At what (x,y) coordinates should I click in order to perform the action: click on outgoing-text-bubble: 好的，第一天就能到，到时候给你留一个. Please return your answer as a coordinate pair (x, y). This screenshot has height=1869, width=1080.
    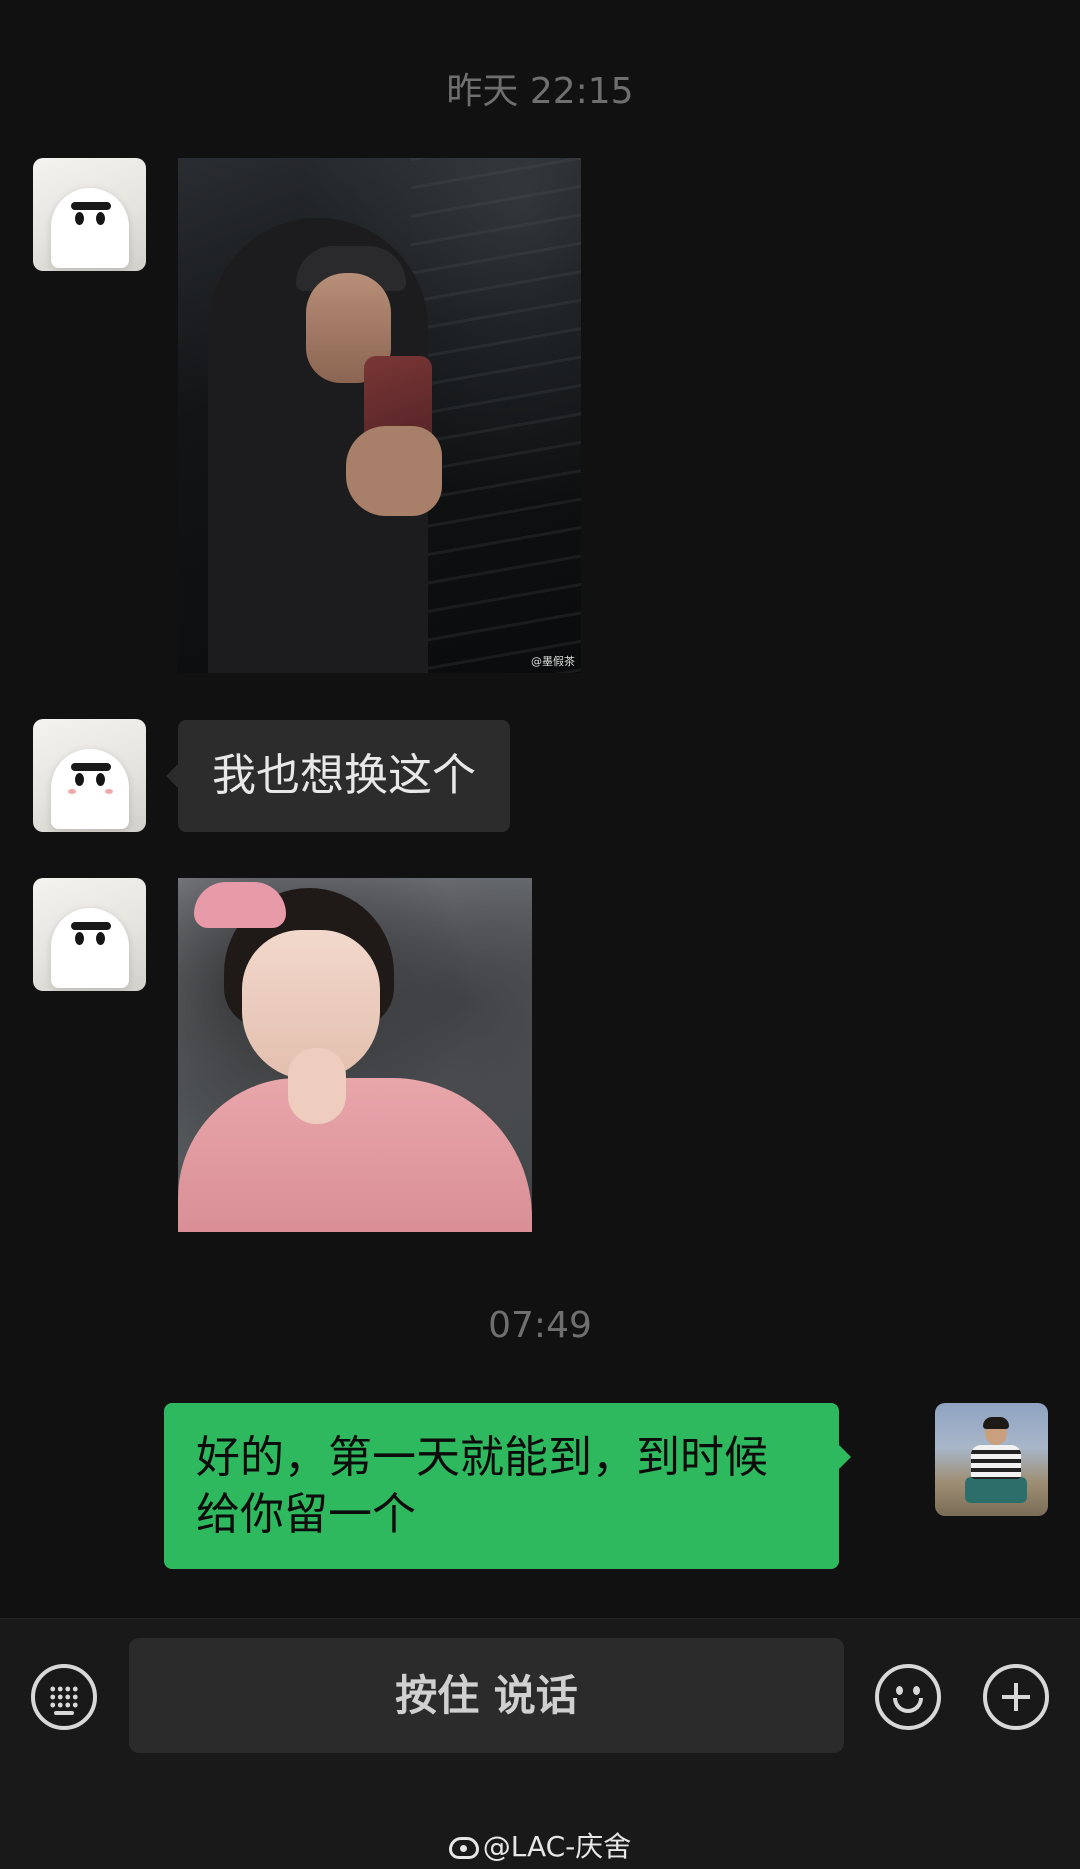
    Looking at the image, I should click on (507, 1486).